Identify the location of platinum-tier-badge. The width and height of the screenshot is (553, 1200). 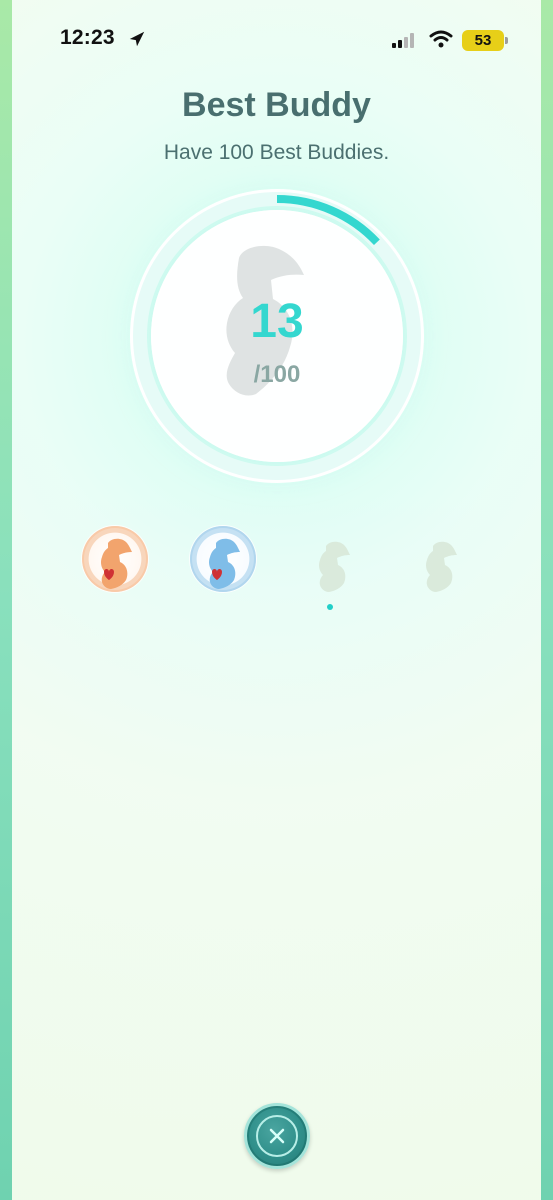
(440, 565).